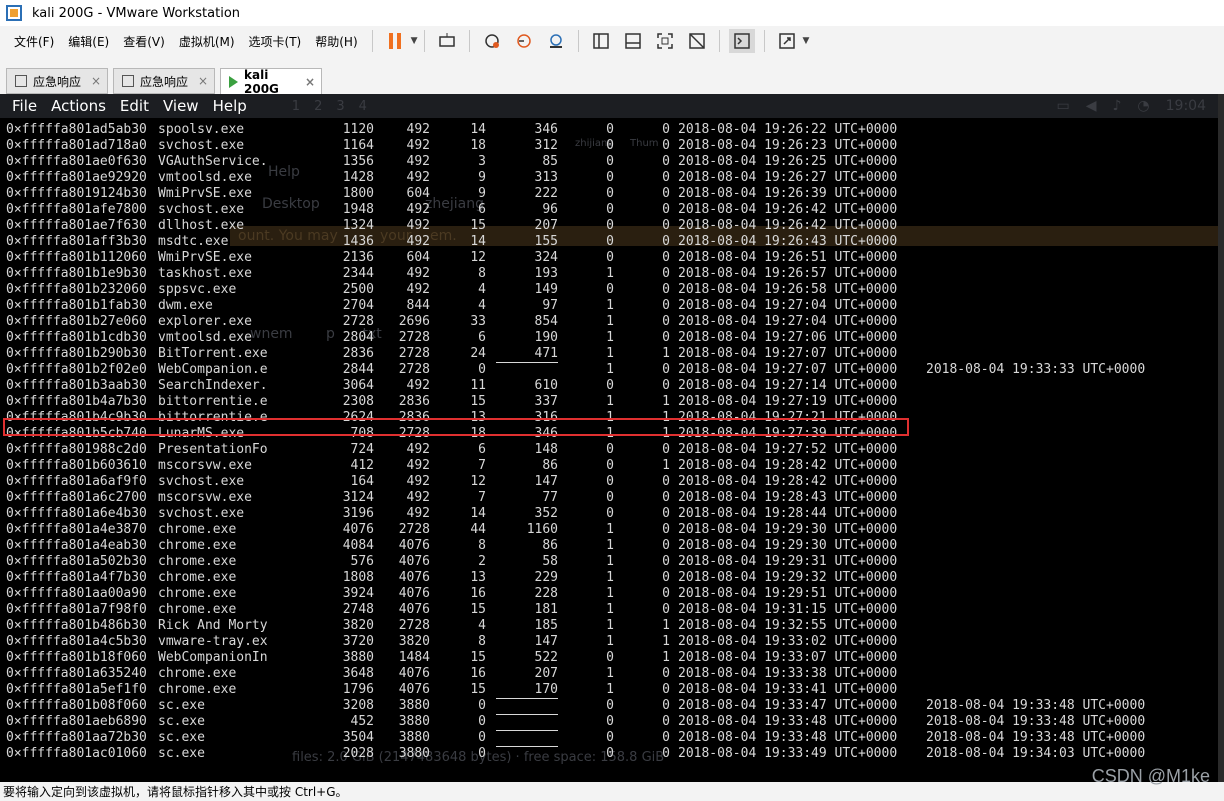  I want to click on kali-menu-view: View, so click(181, 106).